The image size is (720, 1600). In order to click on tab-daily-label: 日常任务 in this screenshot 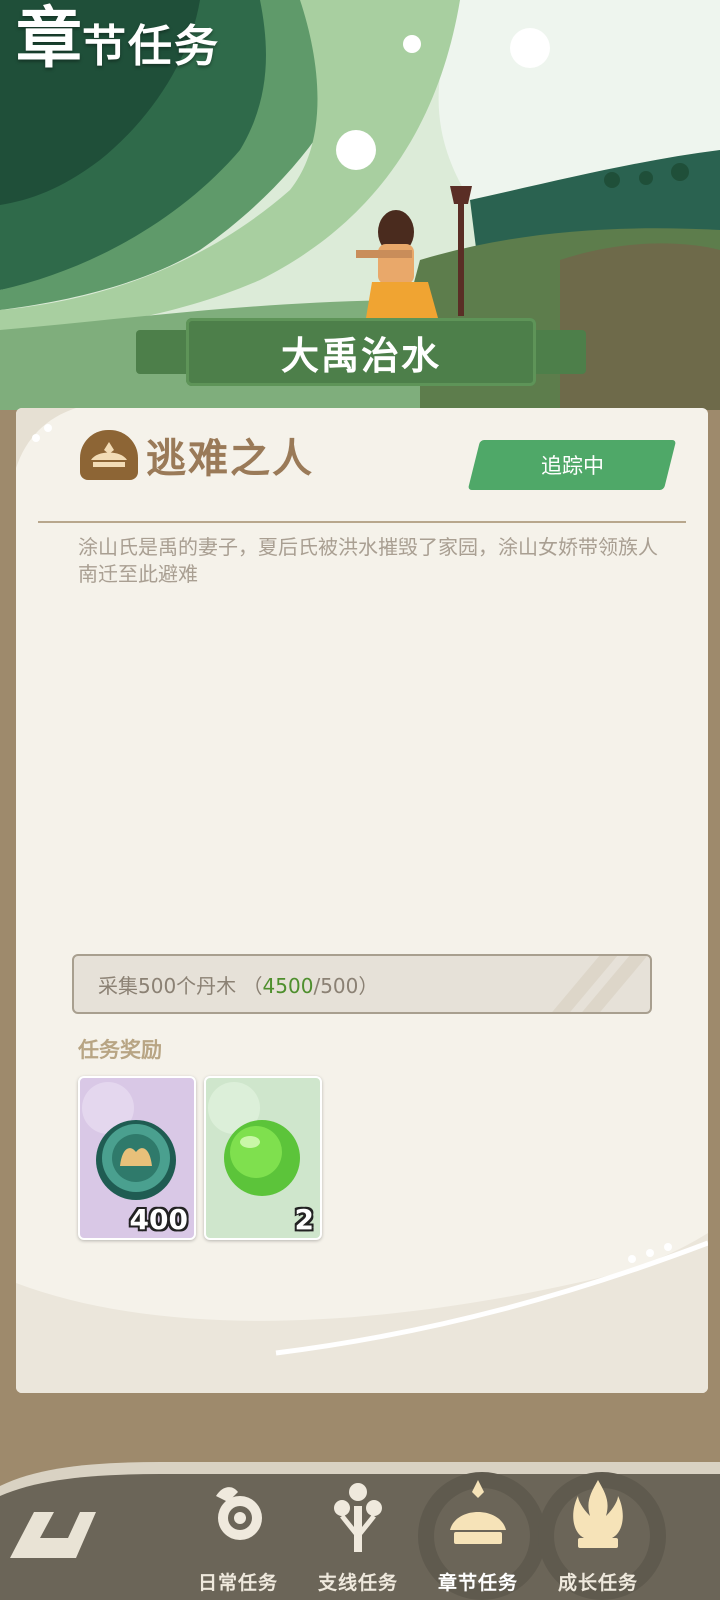, I will do `click(237, 1583)`.